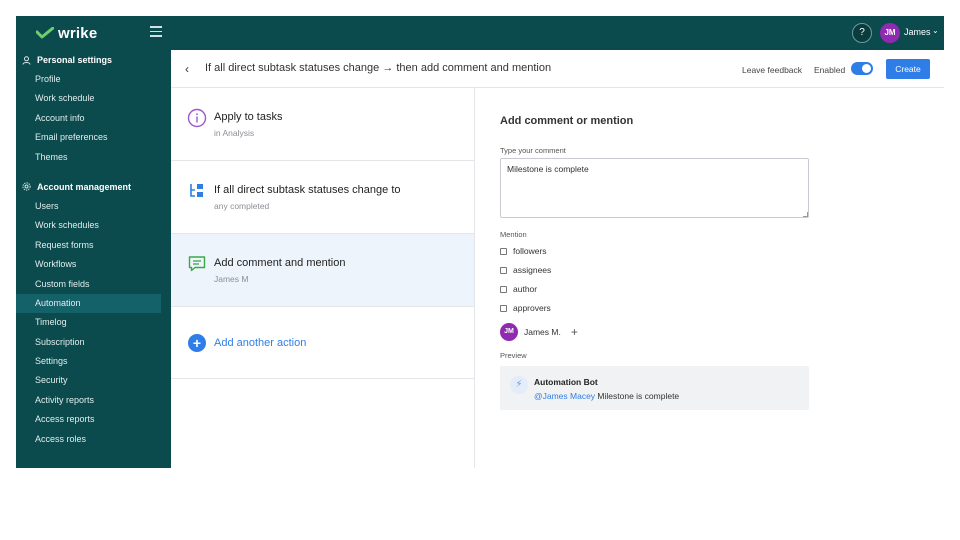  What do you see at coordinates (197, 118) in the screenshot?
I see `info-icon` at bounding box center [197, 118].